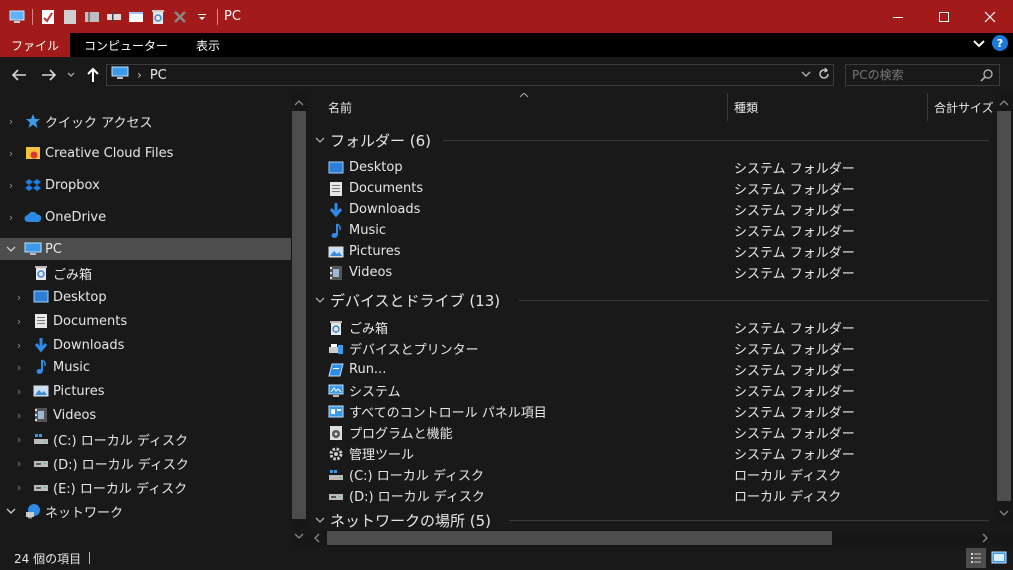  I want to click on nav-item-music: › Music, so click(145, 367).